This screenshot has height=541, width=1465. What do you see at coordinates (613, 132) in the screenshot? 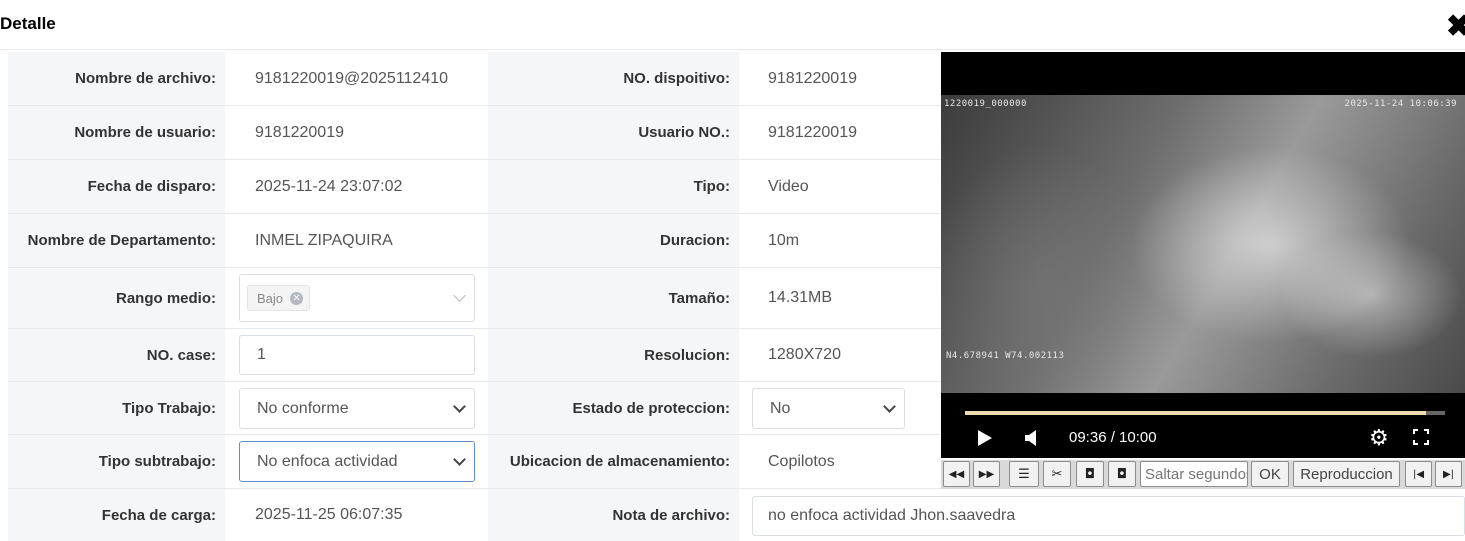
I see `label-user-no: Usuario NO.:` at bounding box center [613, 132].